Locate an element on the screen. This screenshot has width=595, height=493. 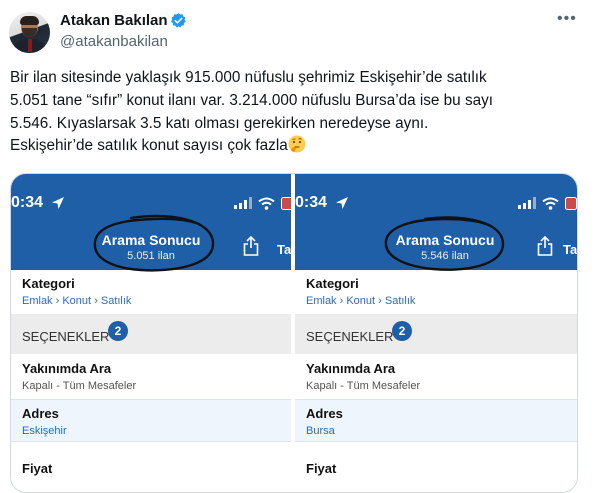
author-handle: @atakanbakilan is located at coordinates (114, 41).